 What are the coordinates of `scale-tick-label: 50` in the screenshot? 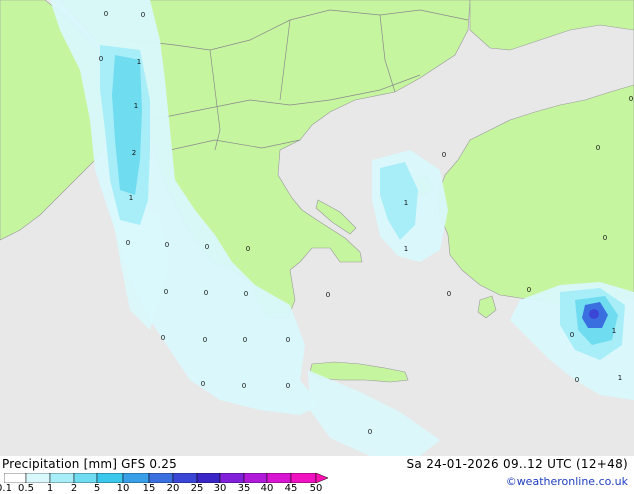 It's located at (316, 488).